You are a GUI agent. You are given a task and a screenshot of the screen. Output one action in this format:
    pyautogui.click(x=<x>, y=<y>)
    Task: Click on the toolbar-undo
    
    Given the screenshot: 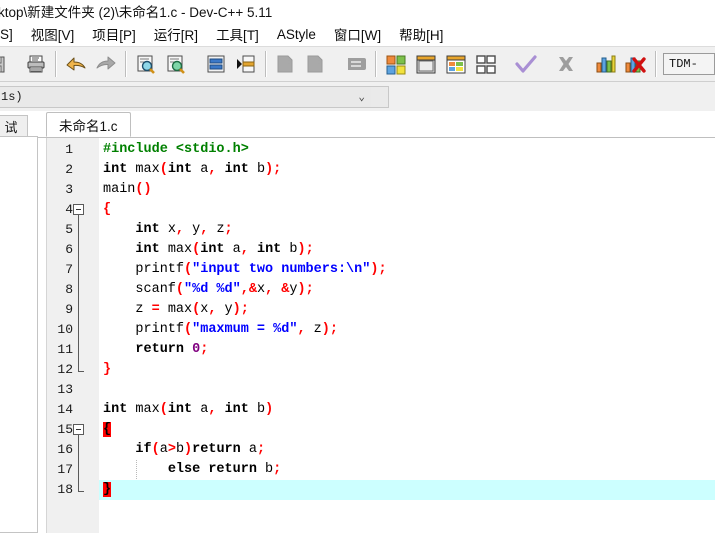 What is the action you would take?
    pyautogui.click(x=76, y=64)
    